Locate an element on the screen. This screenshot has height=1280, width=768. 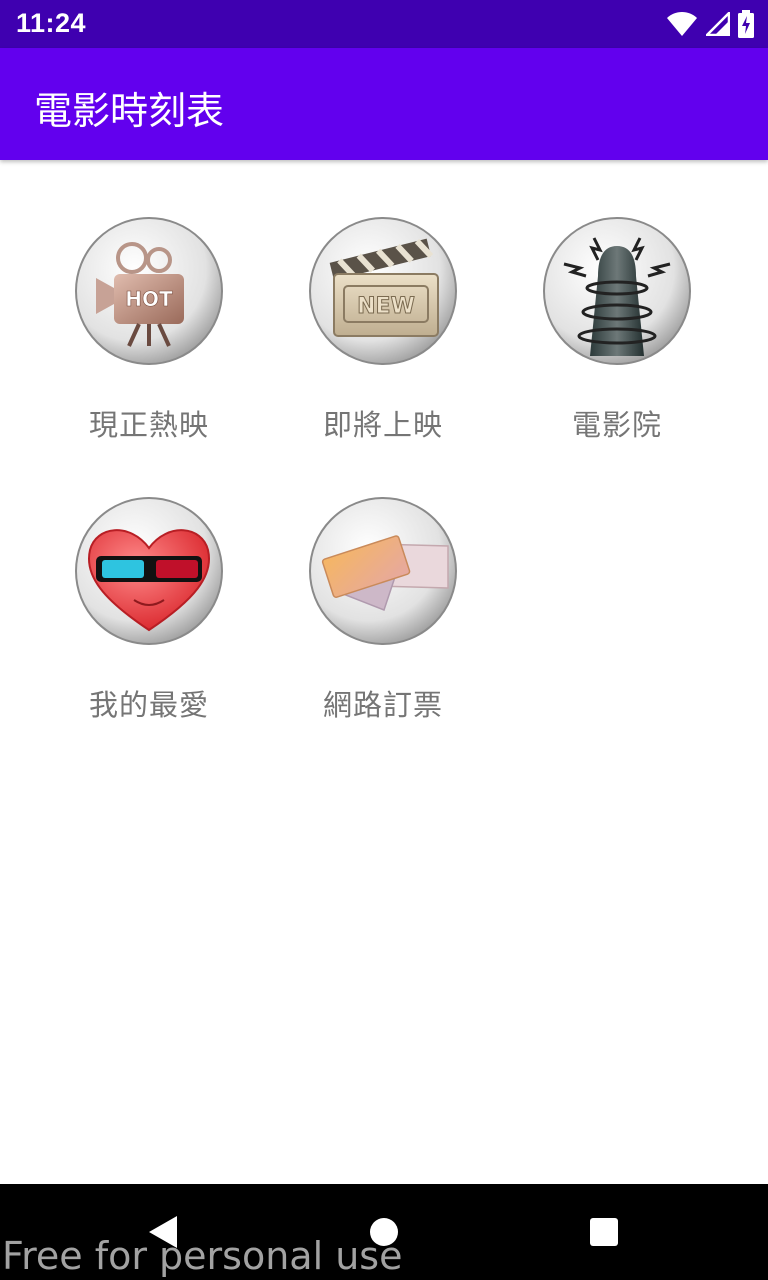
menu-item-favorites: 我的最愛 is located at coordinates (149, 581).